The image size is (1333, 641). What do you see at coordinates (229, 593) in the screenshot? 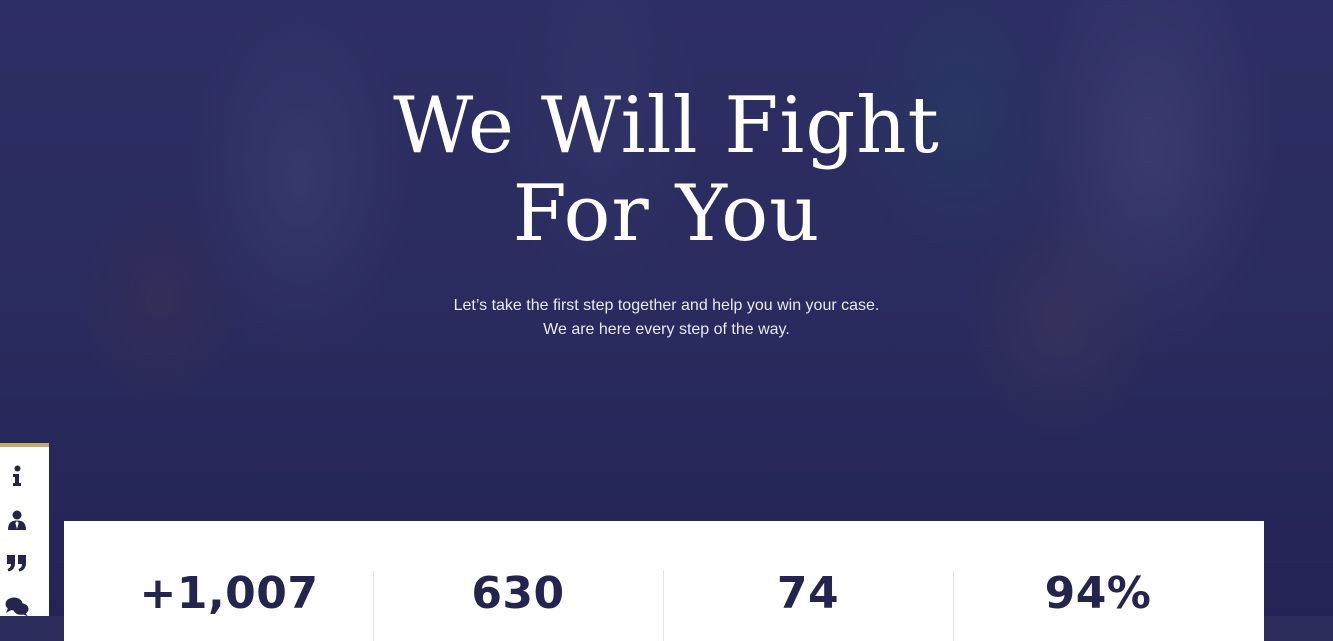
I see `stat-value-1: +1,007` at bounding box center [229, 593].